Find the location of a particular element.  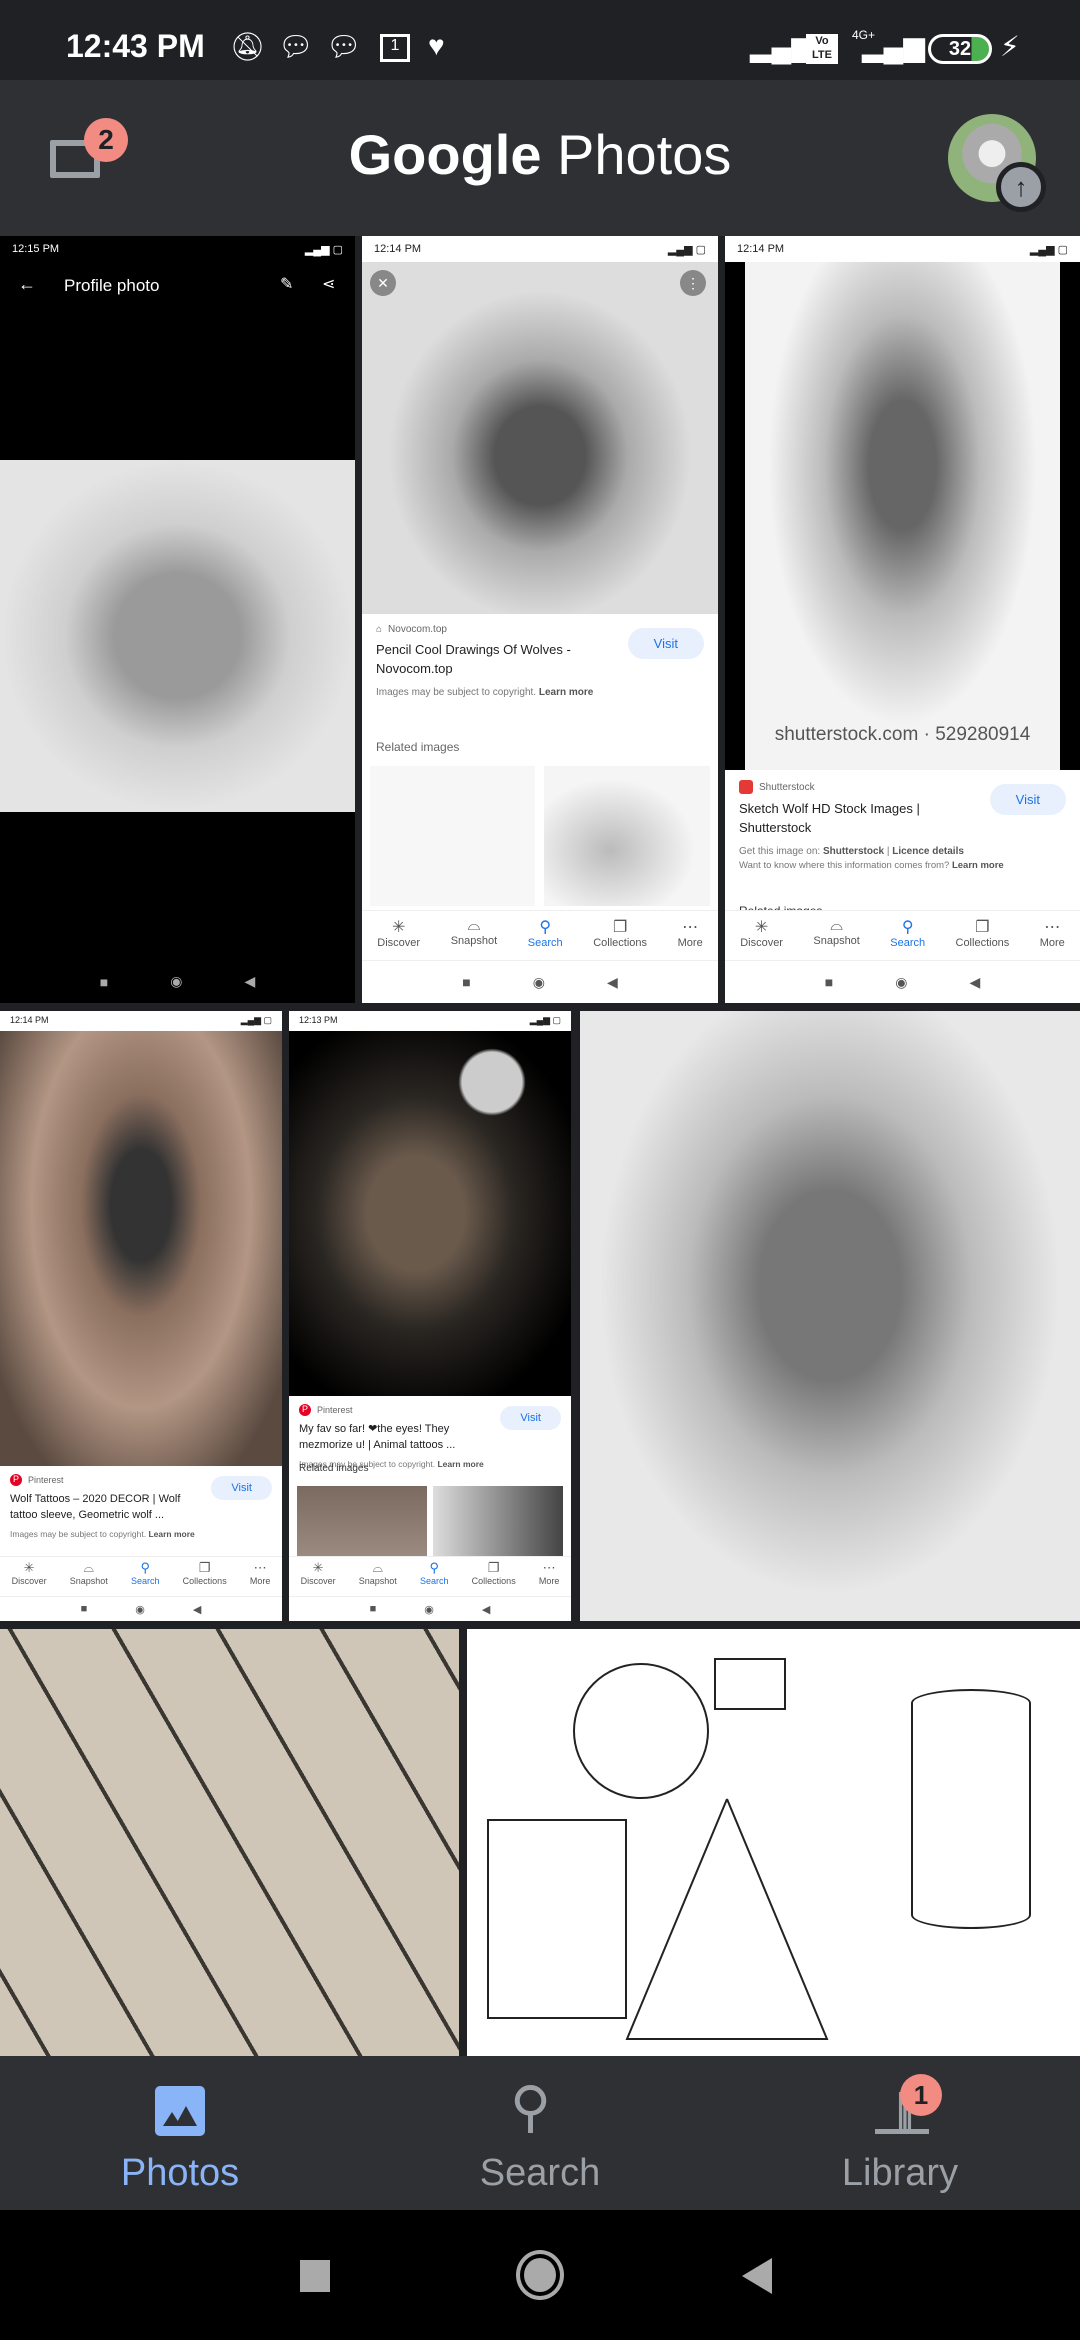

recents-button is located at coordinates (315, 2276).